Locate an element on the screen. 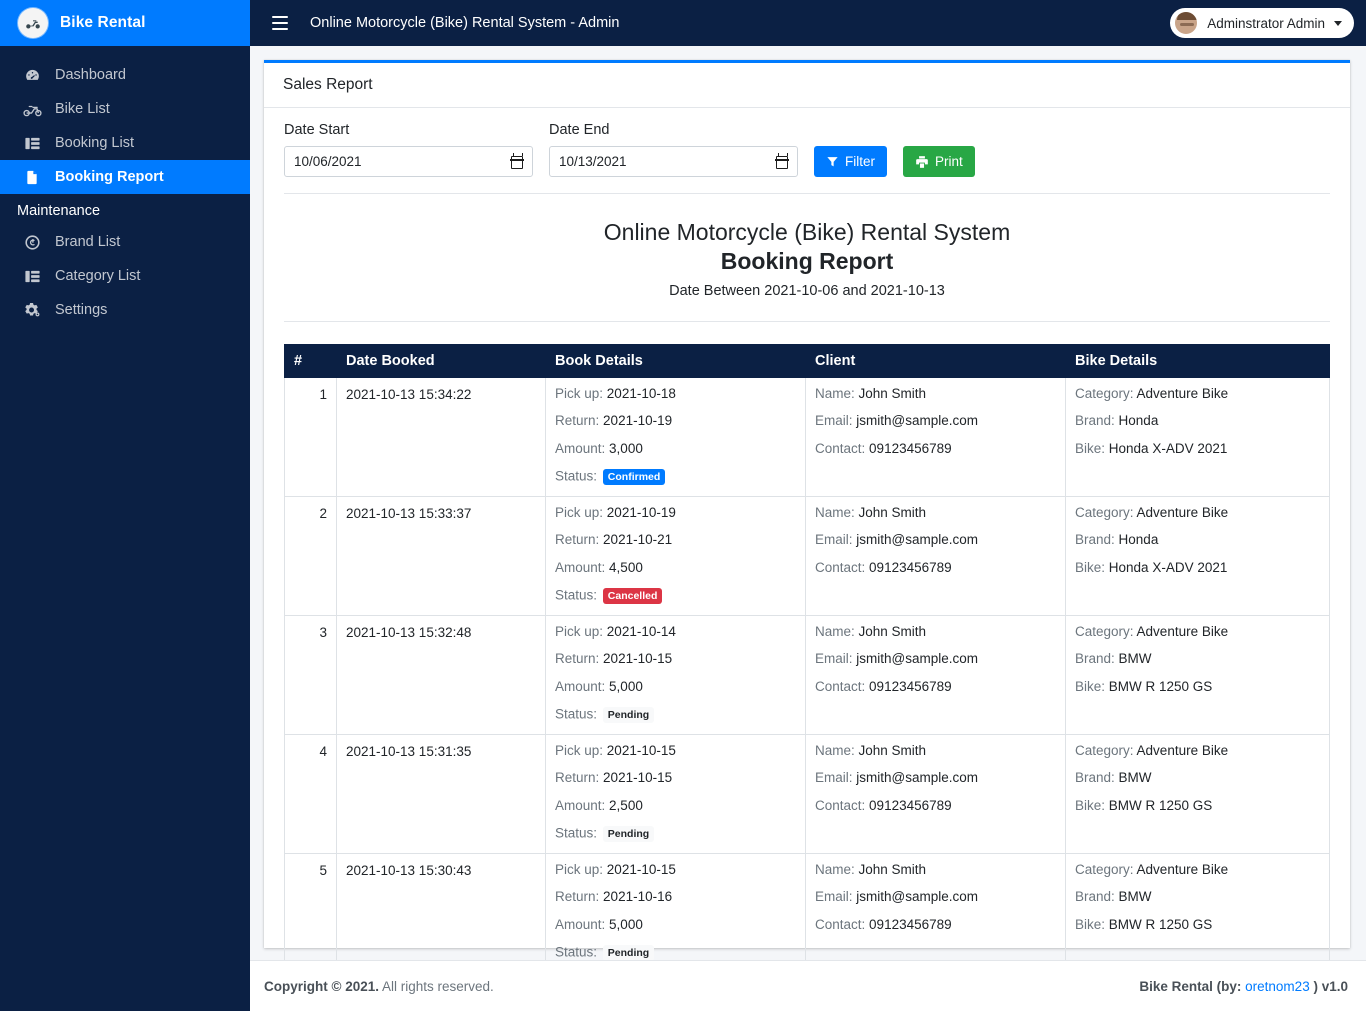 The height and width of the screenshot is (1011, 1366). print-button-label: Print is located at coordinates (949, 161).